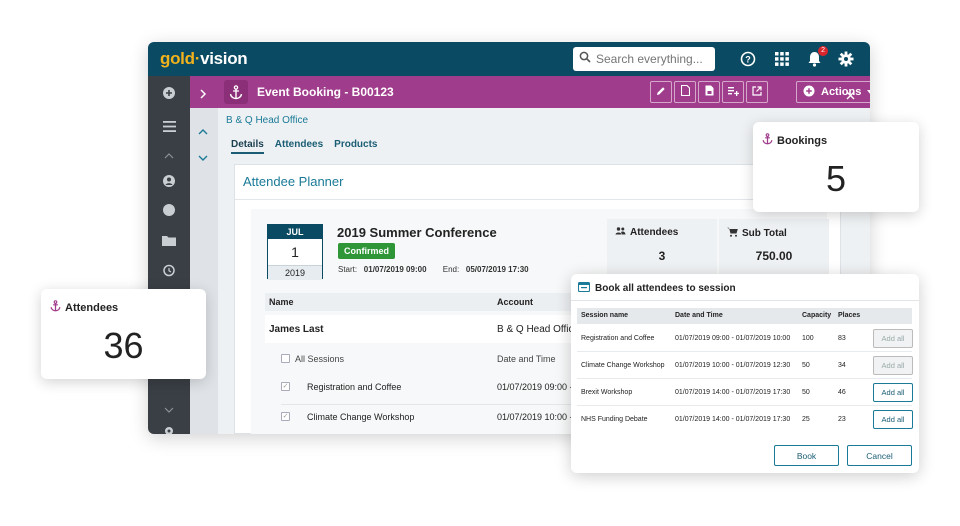  Describe the element at coordinates (203, 95) in the screenshot. I see `expand-panel-icon` at that location.